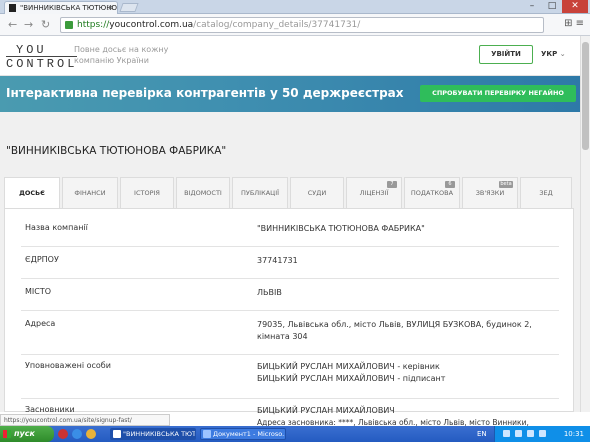 Image resolution: width=590 pixels, height=442 pixels. Describe the element at coordinates (552, 6) in the screenshot. I see `maximize-icon: □` at that location.